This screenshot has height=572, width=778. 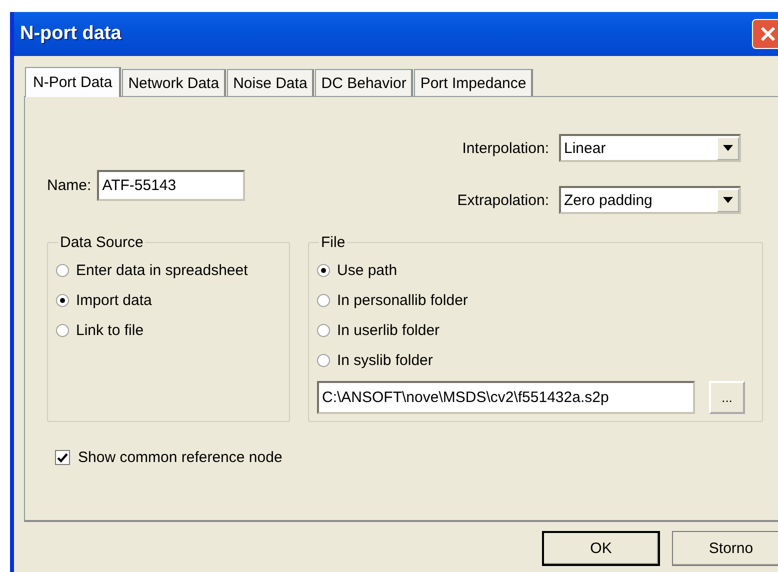 I want to click on radio-label: In personallib folder, so click(x=402, y=300).